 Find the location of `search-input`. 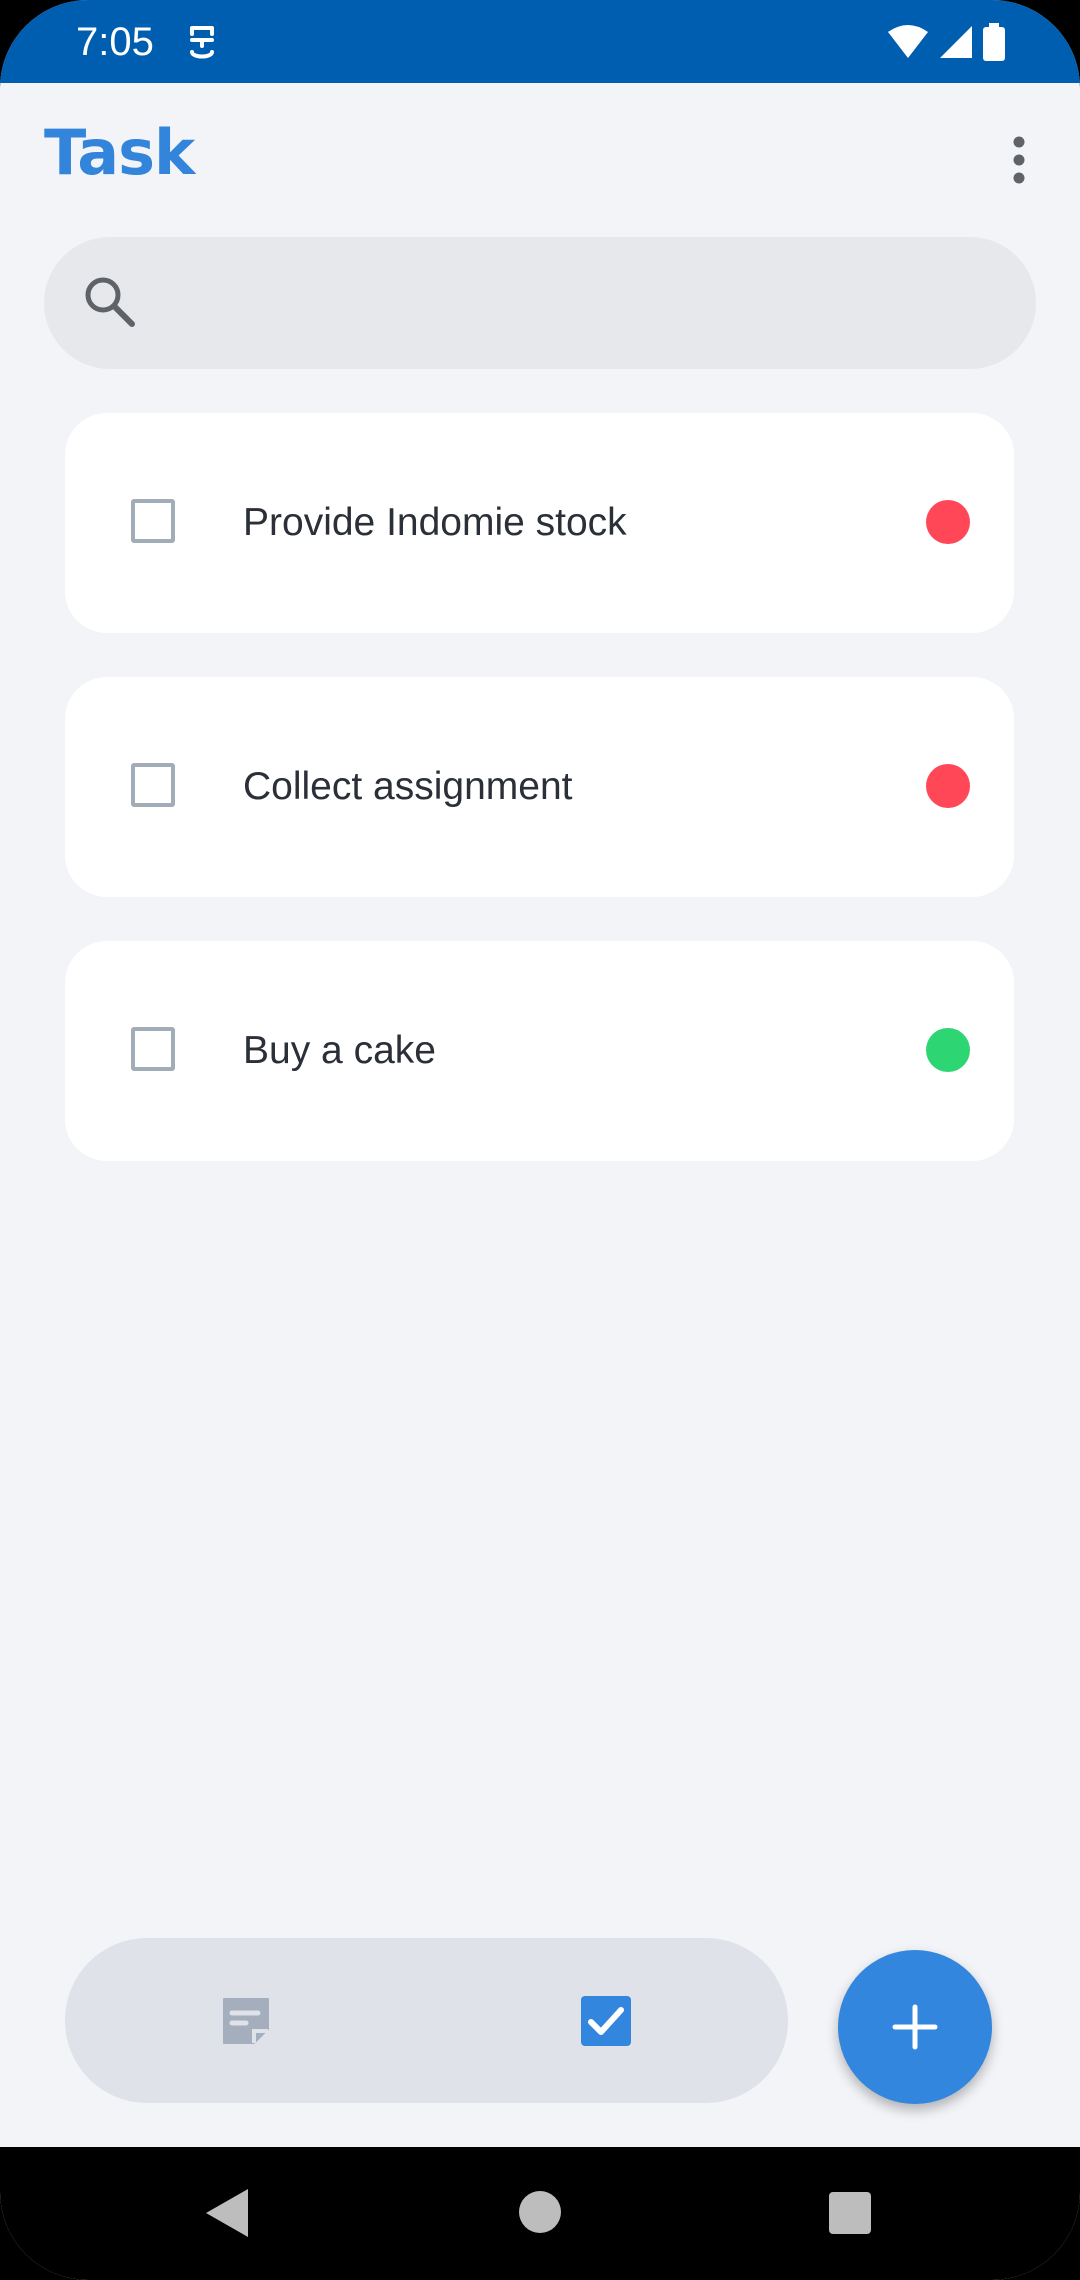

search-input is located at coordinates (582, 304).